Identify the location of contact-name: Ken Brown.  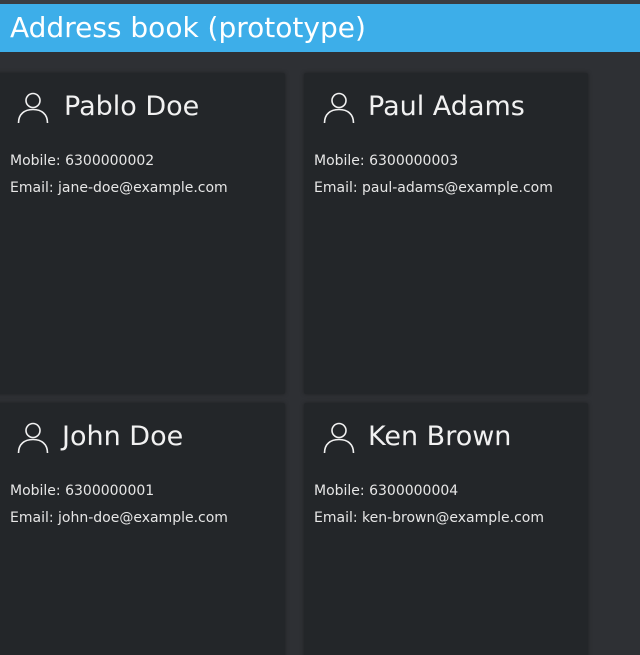
(440, 436).